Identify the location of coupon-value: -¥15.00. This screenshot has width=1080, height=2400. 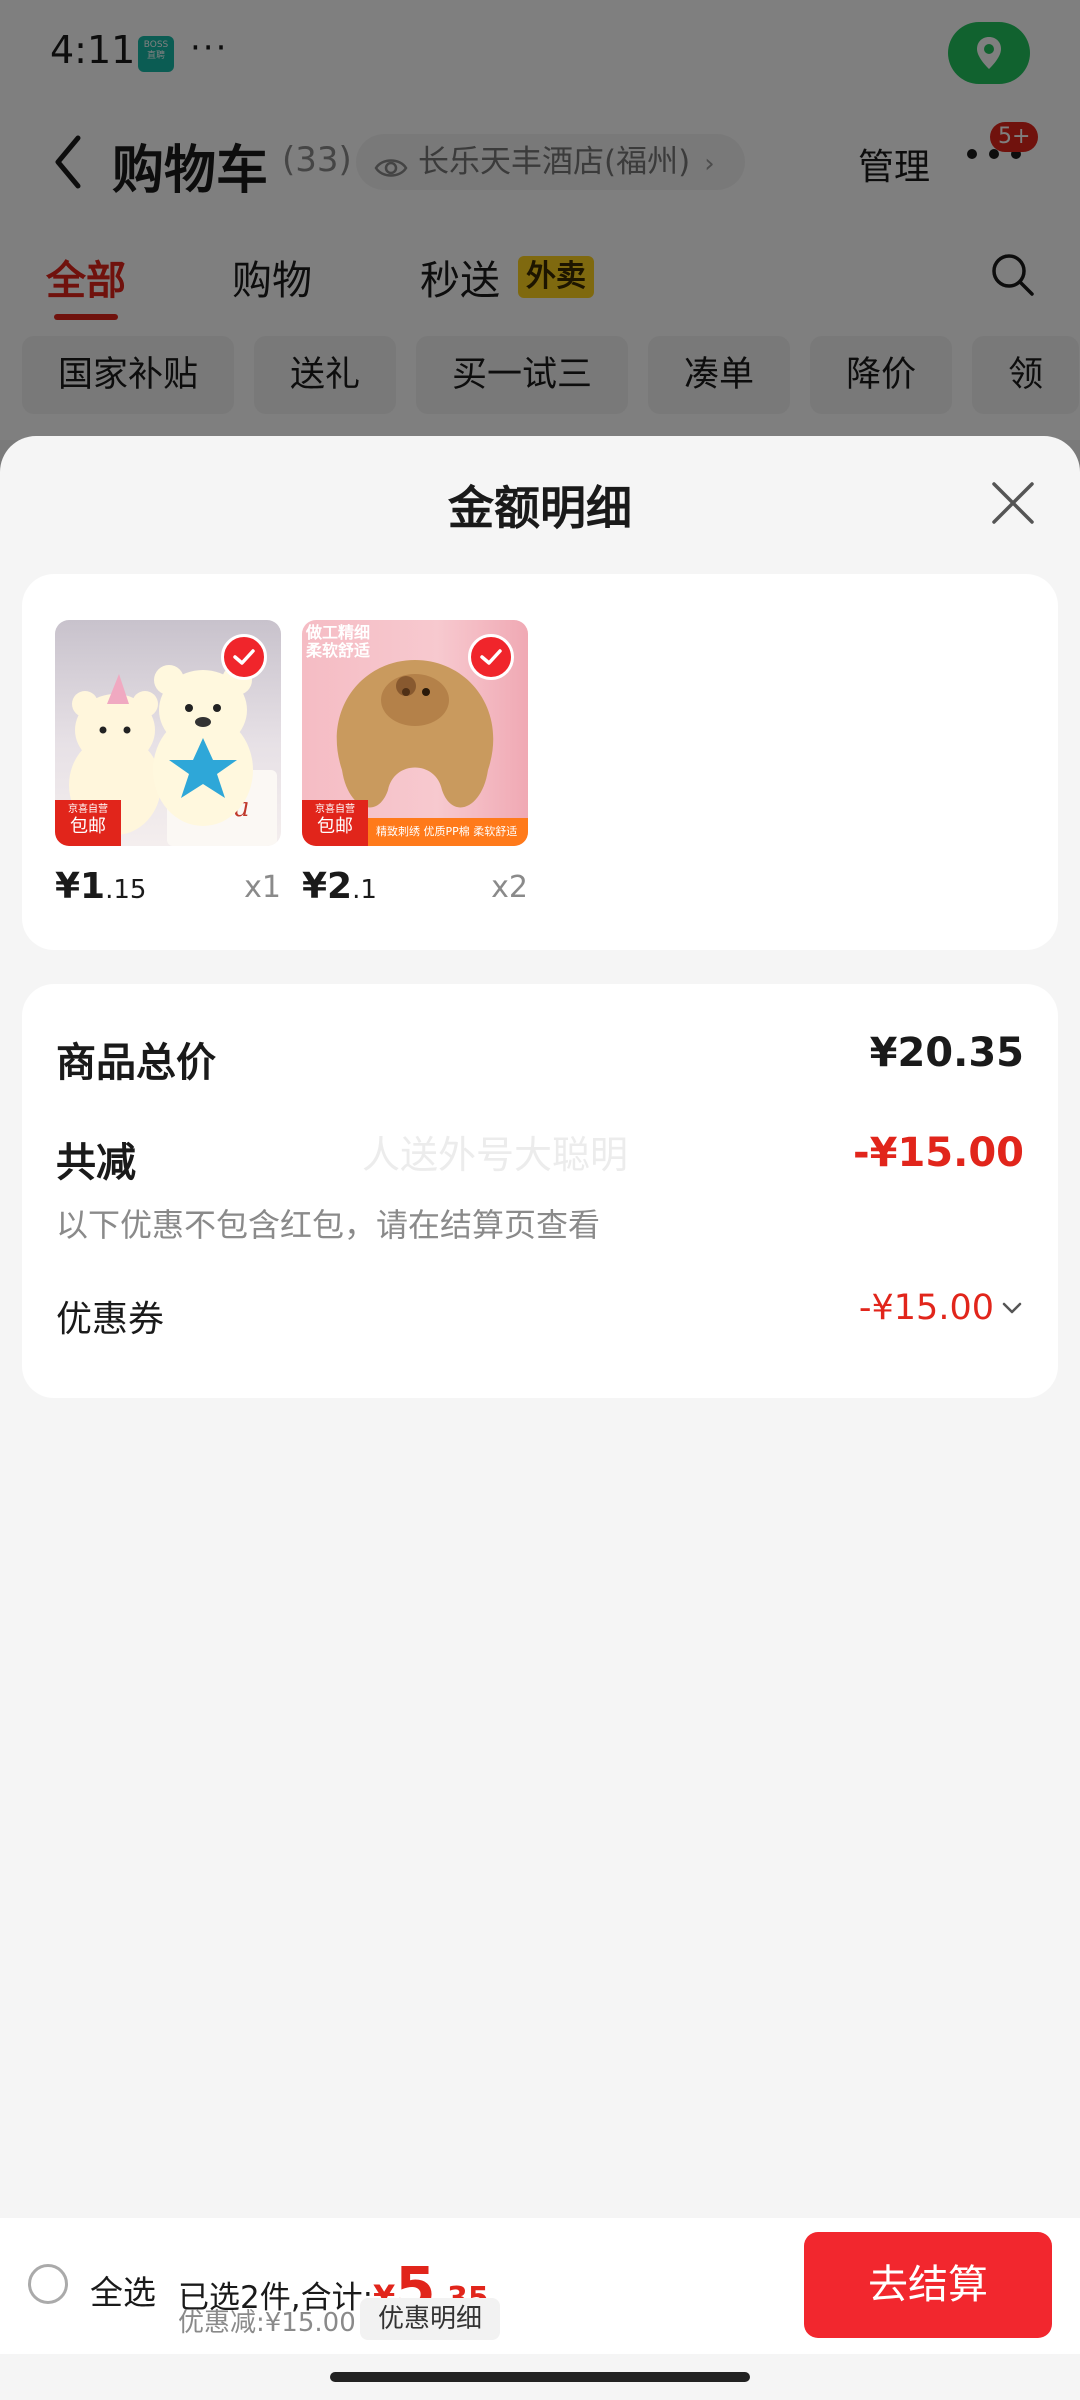
(926, 1308).